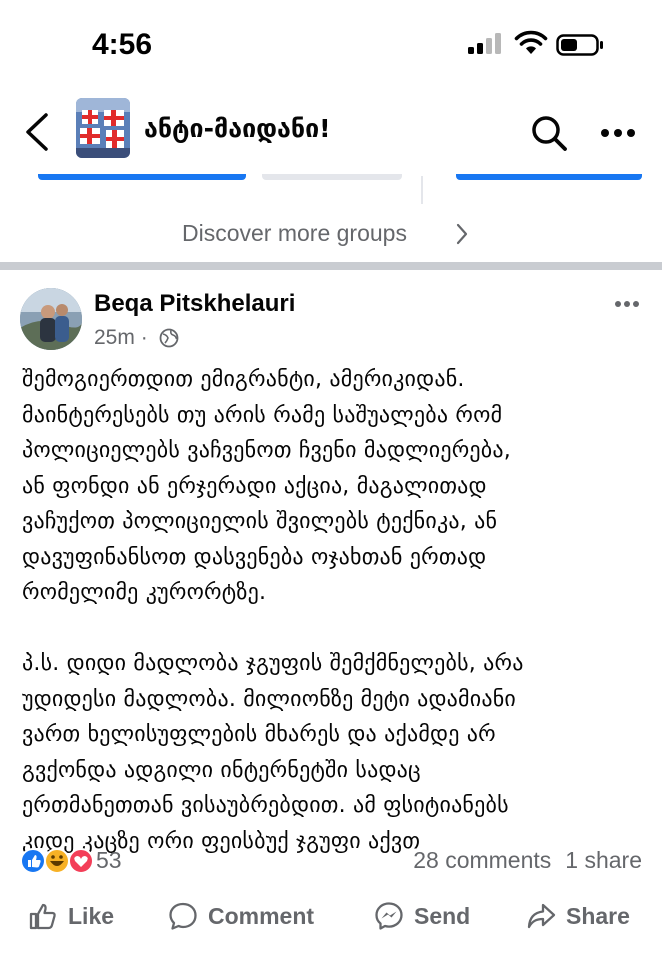 The height and width of the screenshot is (960, 662). I want to click on share-button: Share, so click(578, 916).